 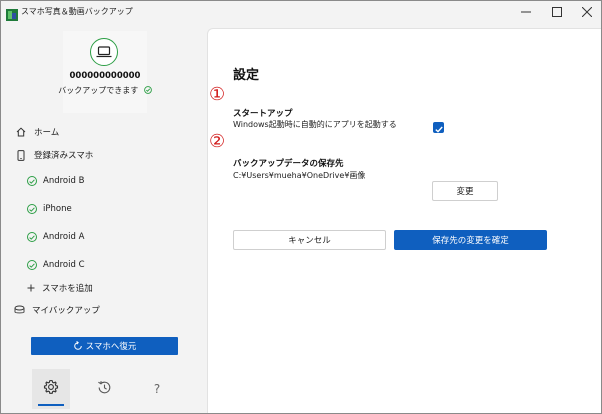 I want to click on backup-status-text: バックアップできます, so click(x=98, y=90).